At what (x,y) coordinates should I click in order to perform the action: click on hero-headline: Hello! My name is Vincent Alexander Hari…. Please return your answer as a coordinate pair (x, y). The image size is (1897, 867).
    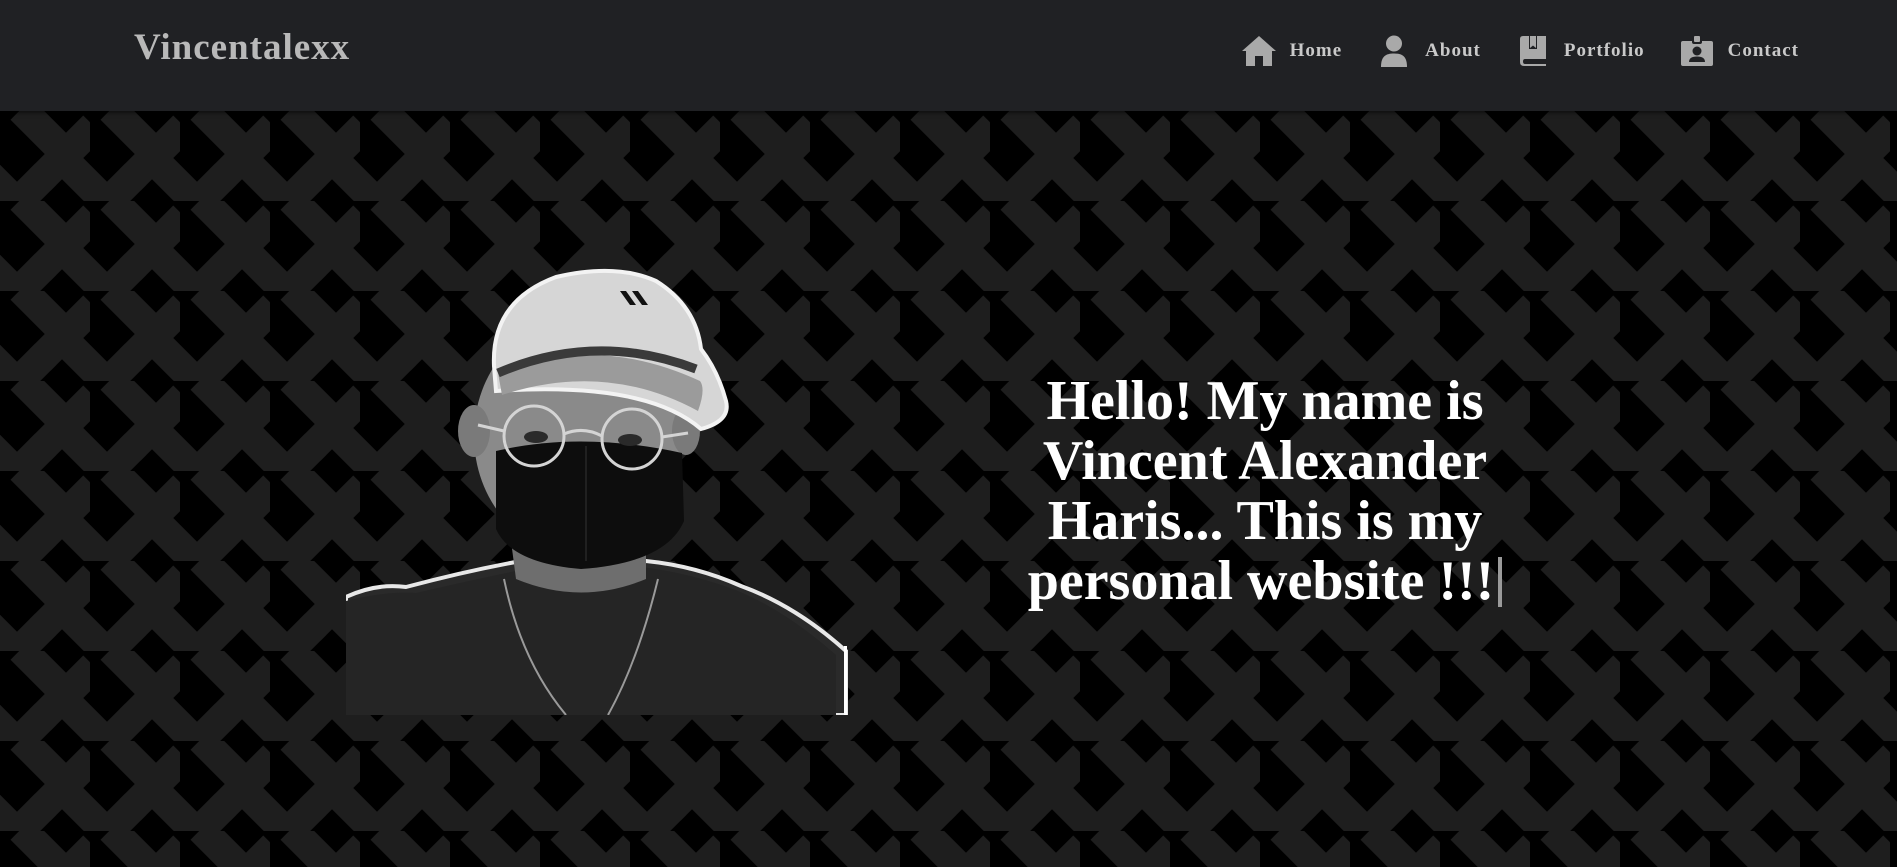
    Looking at the image, I should click on (1265, 491).